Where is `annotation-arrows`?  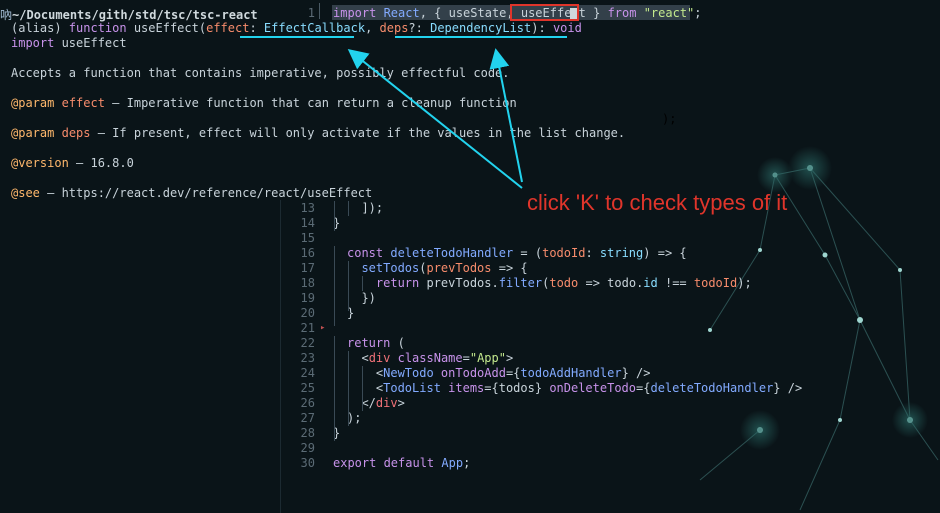
annotation-arrows is located at coordinates (435, 118).